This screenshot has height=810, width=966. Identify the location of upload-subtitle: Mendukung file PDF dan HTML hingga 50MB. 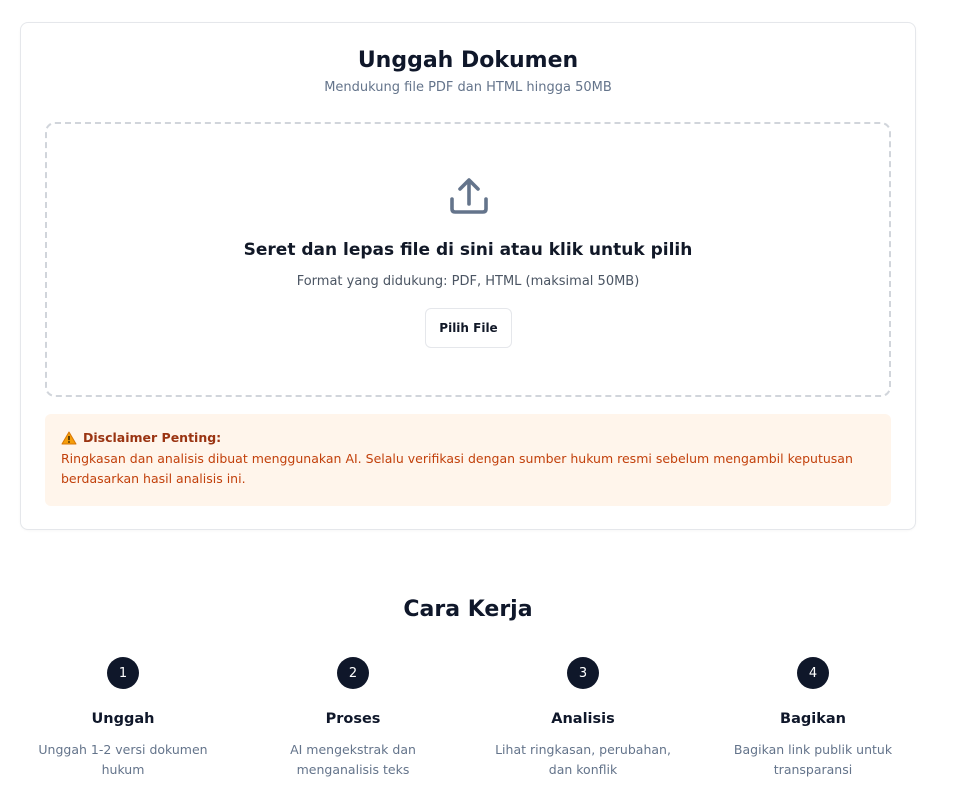
(468, 87).